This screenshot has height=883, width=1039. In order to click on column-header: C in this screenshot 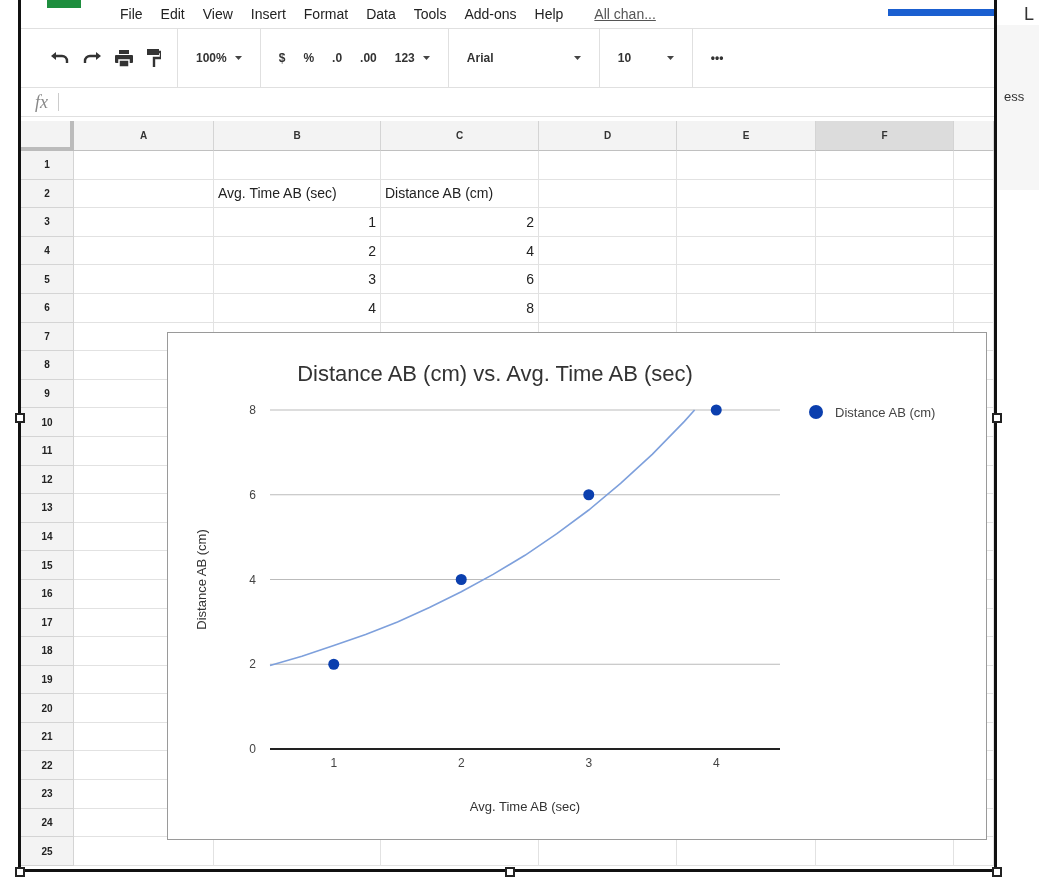, I will do `click(460, 136)`.